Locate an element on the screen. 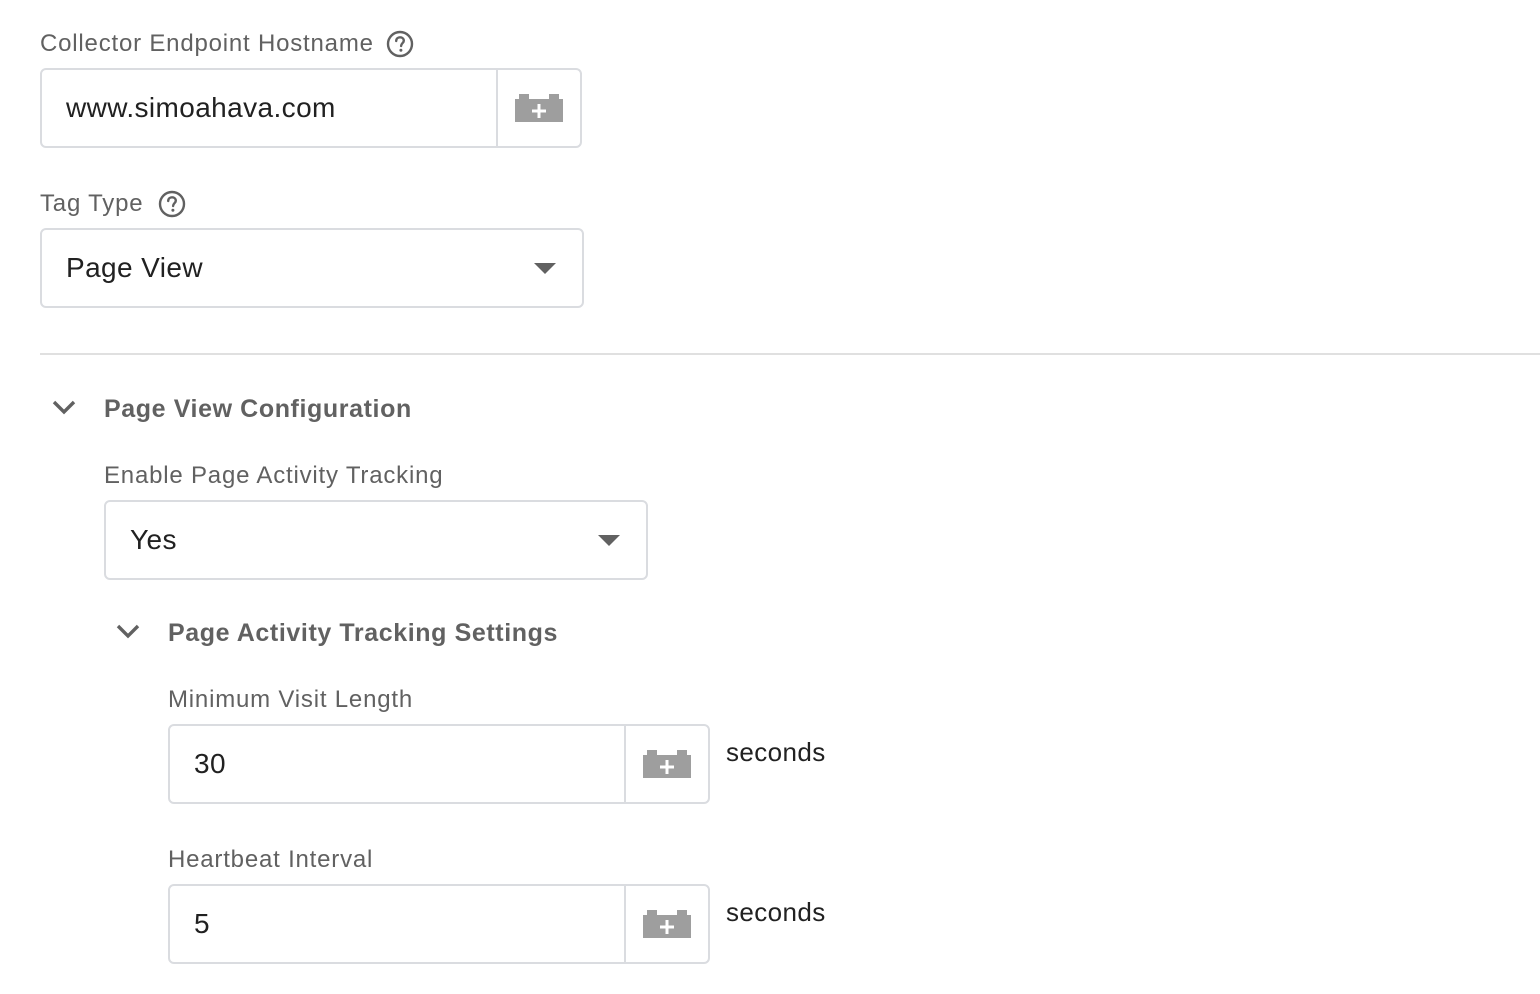 The image size is (1540, 994). enable-activity-label: Enable Page Activity Tracking is located at coordinates (274, 475).